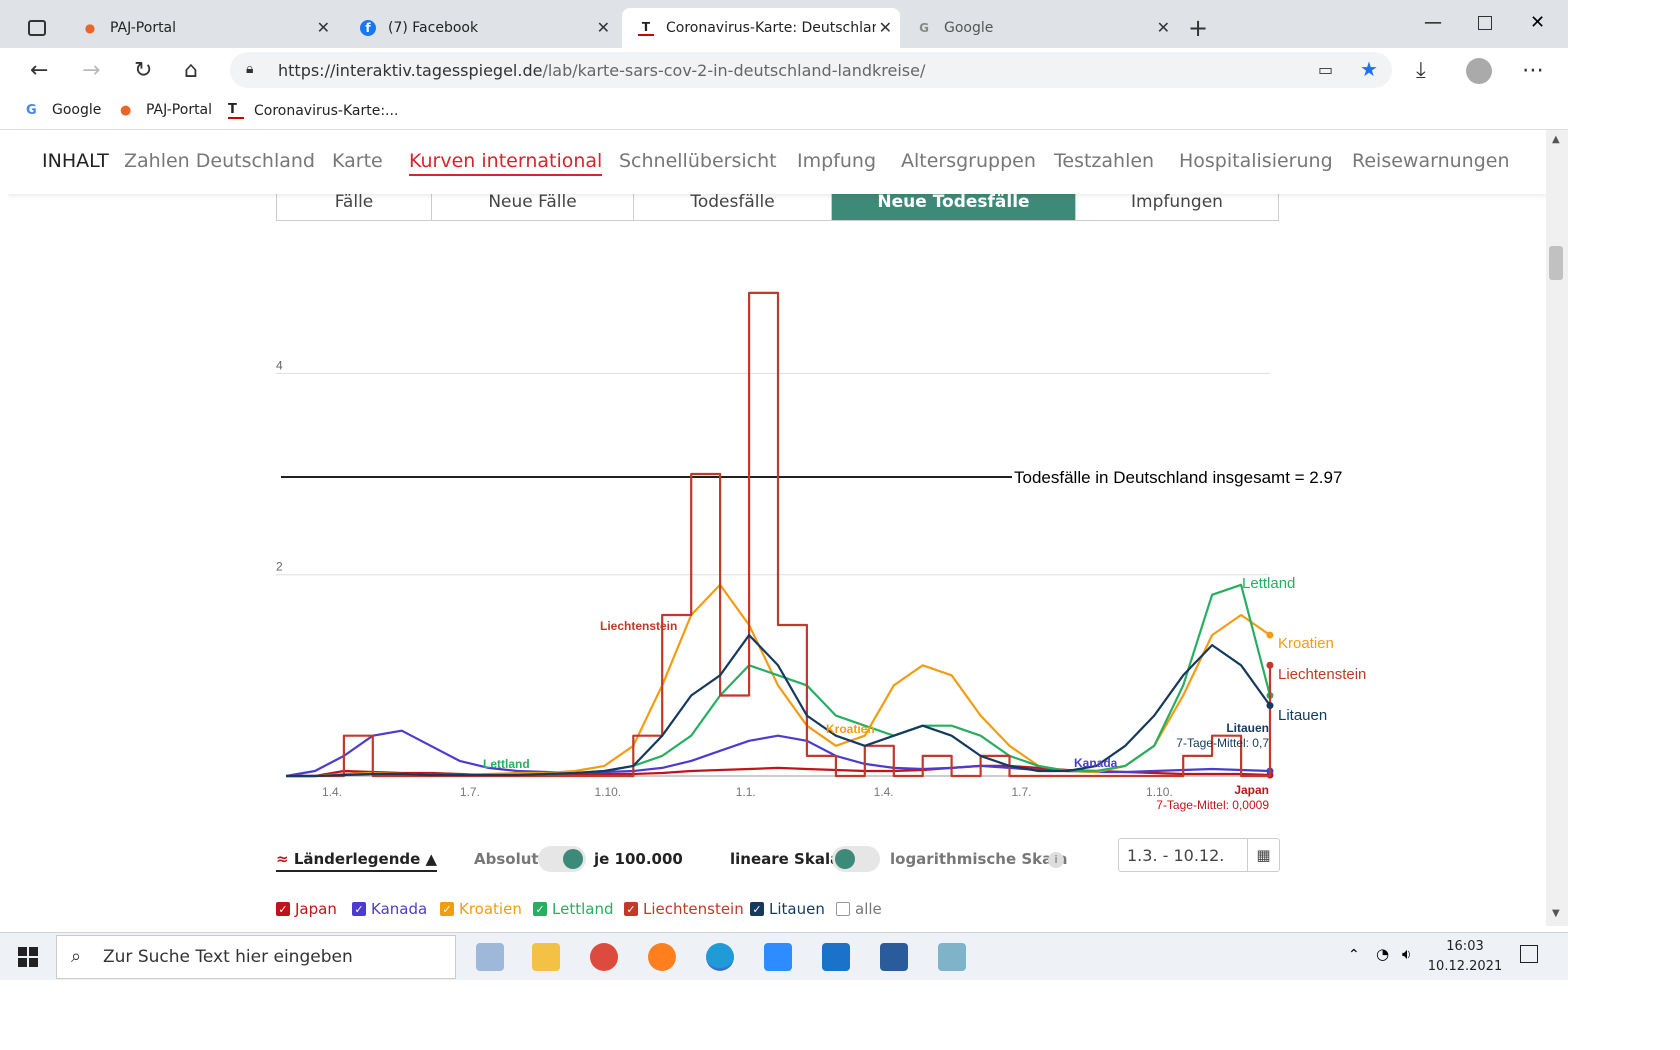  What do you see at coordinates (894, 957) in the screenshot?
I see `photos-icon` at bounding box center [894, 957].